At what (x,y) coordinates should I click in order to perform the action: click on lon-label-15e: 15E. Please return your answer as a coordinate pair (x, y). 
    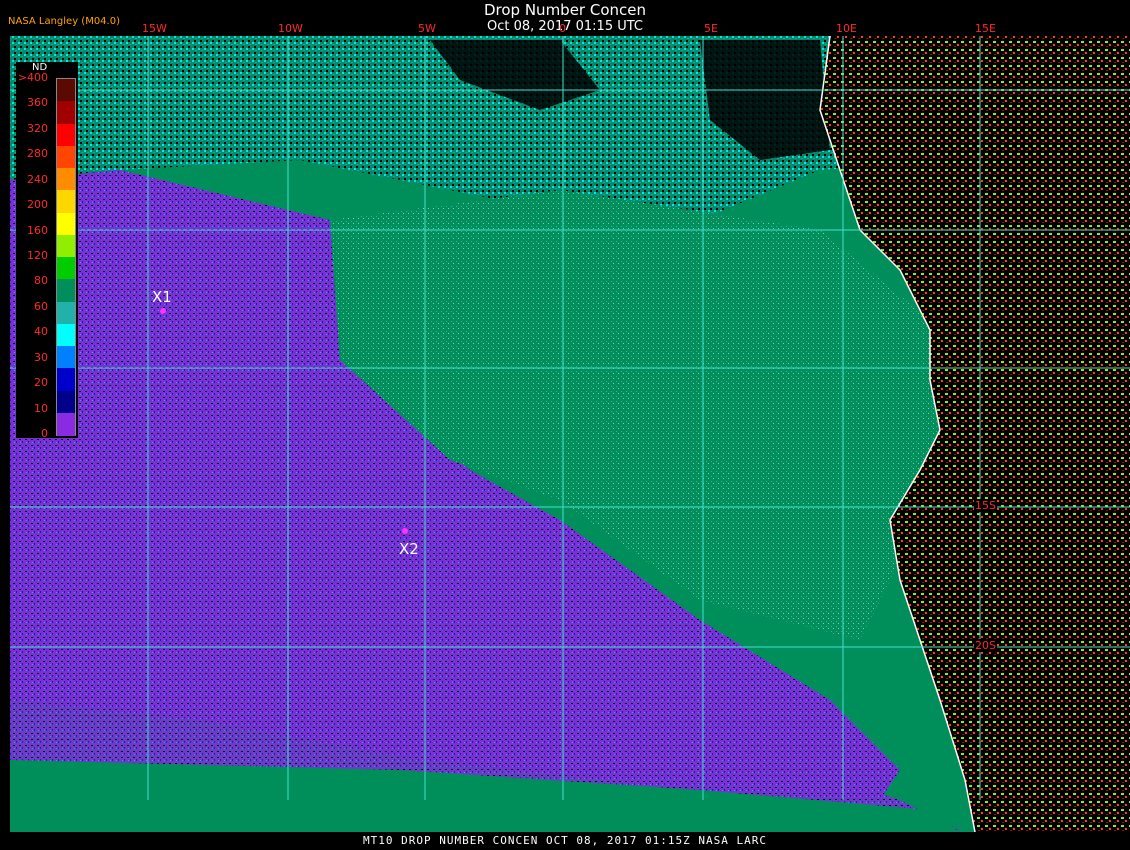
    Looking at the image, I should click on (985, 28).